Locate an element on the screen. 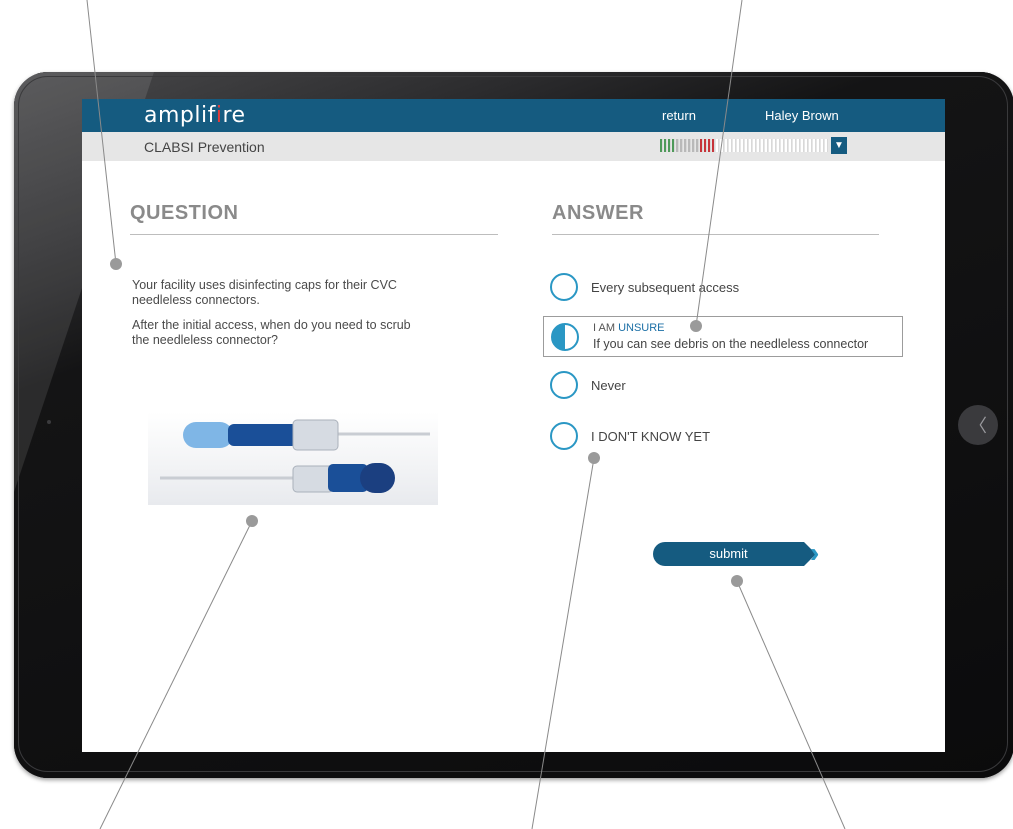 The image size is (1013, 829). callout-marker-submit is located at coordinates (737, 581).